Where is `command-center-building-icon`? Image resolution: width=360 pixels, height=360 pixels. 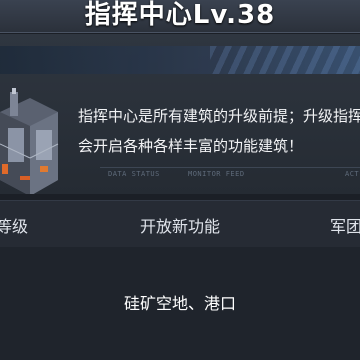
command-center-building-icon is located at coordinates (29, 141).